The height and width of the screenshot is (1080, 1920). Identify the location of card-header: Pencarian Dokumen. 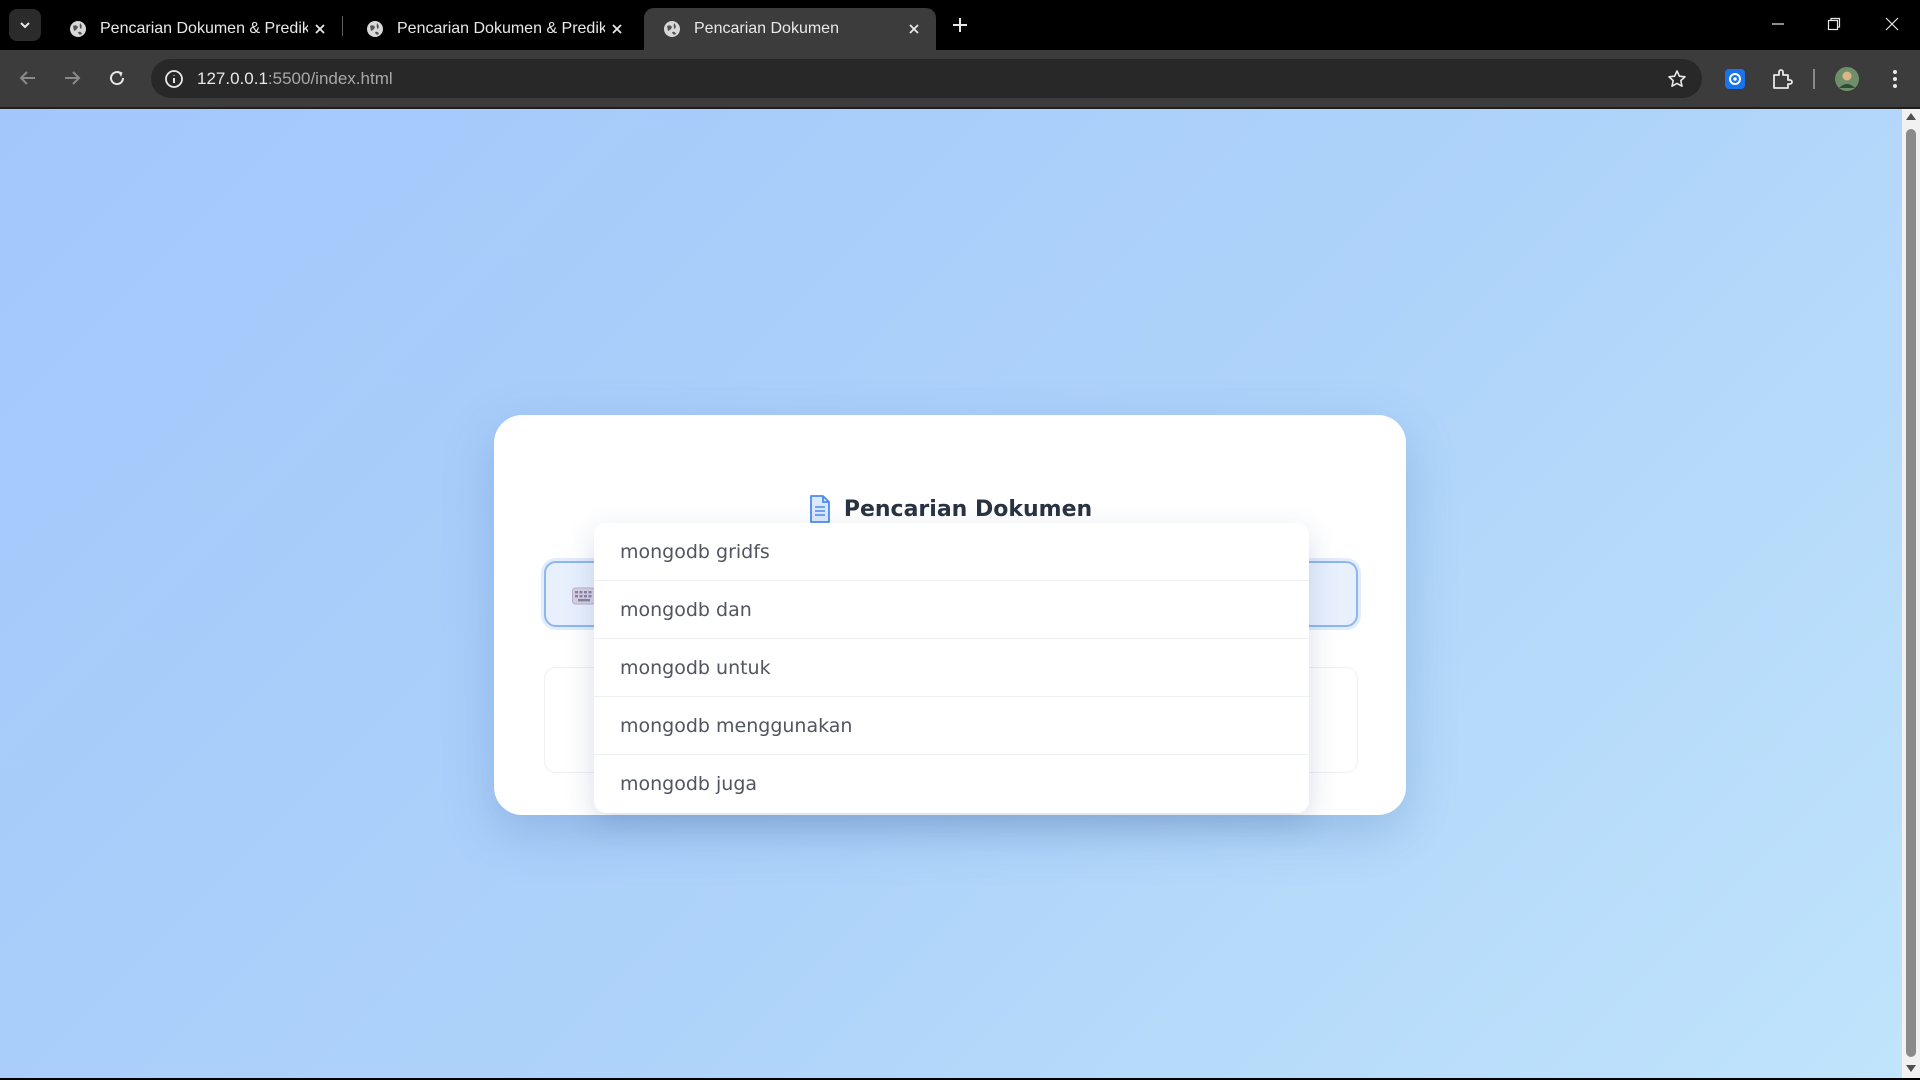
(950, 509).